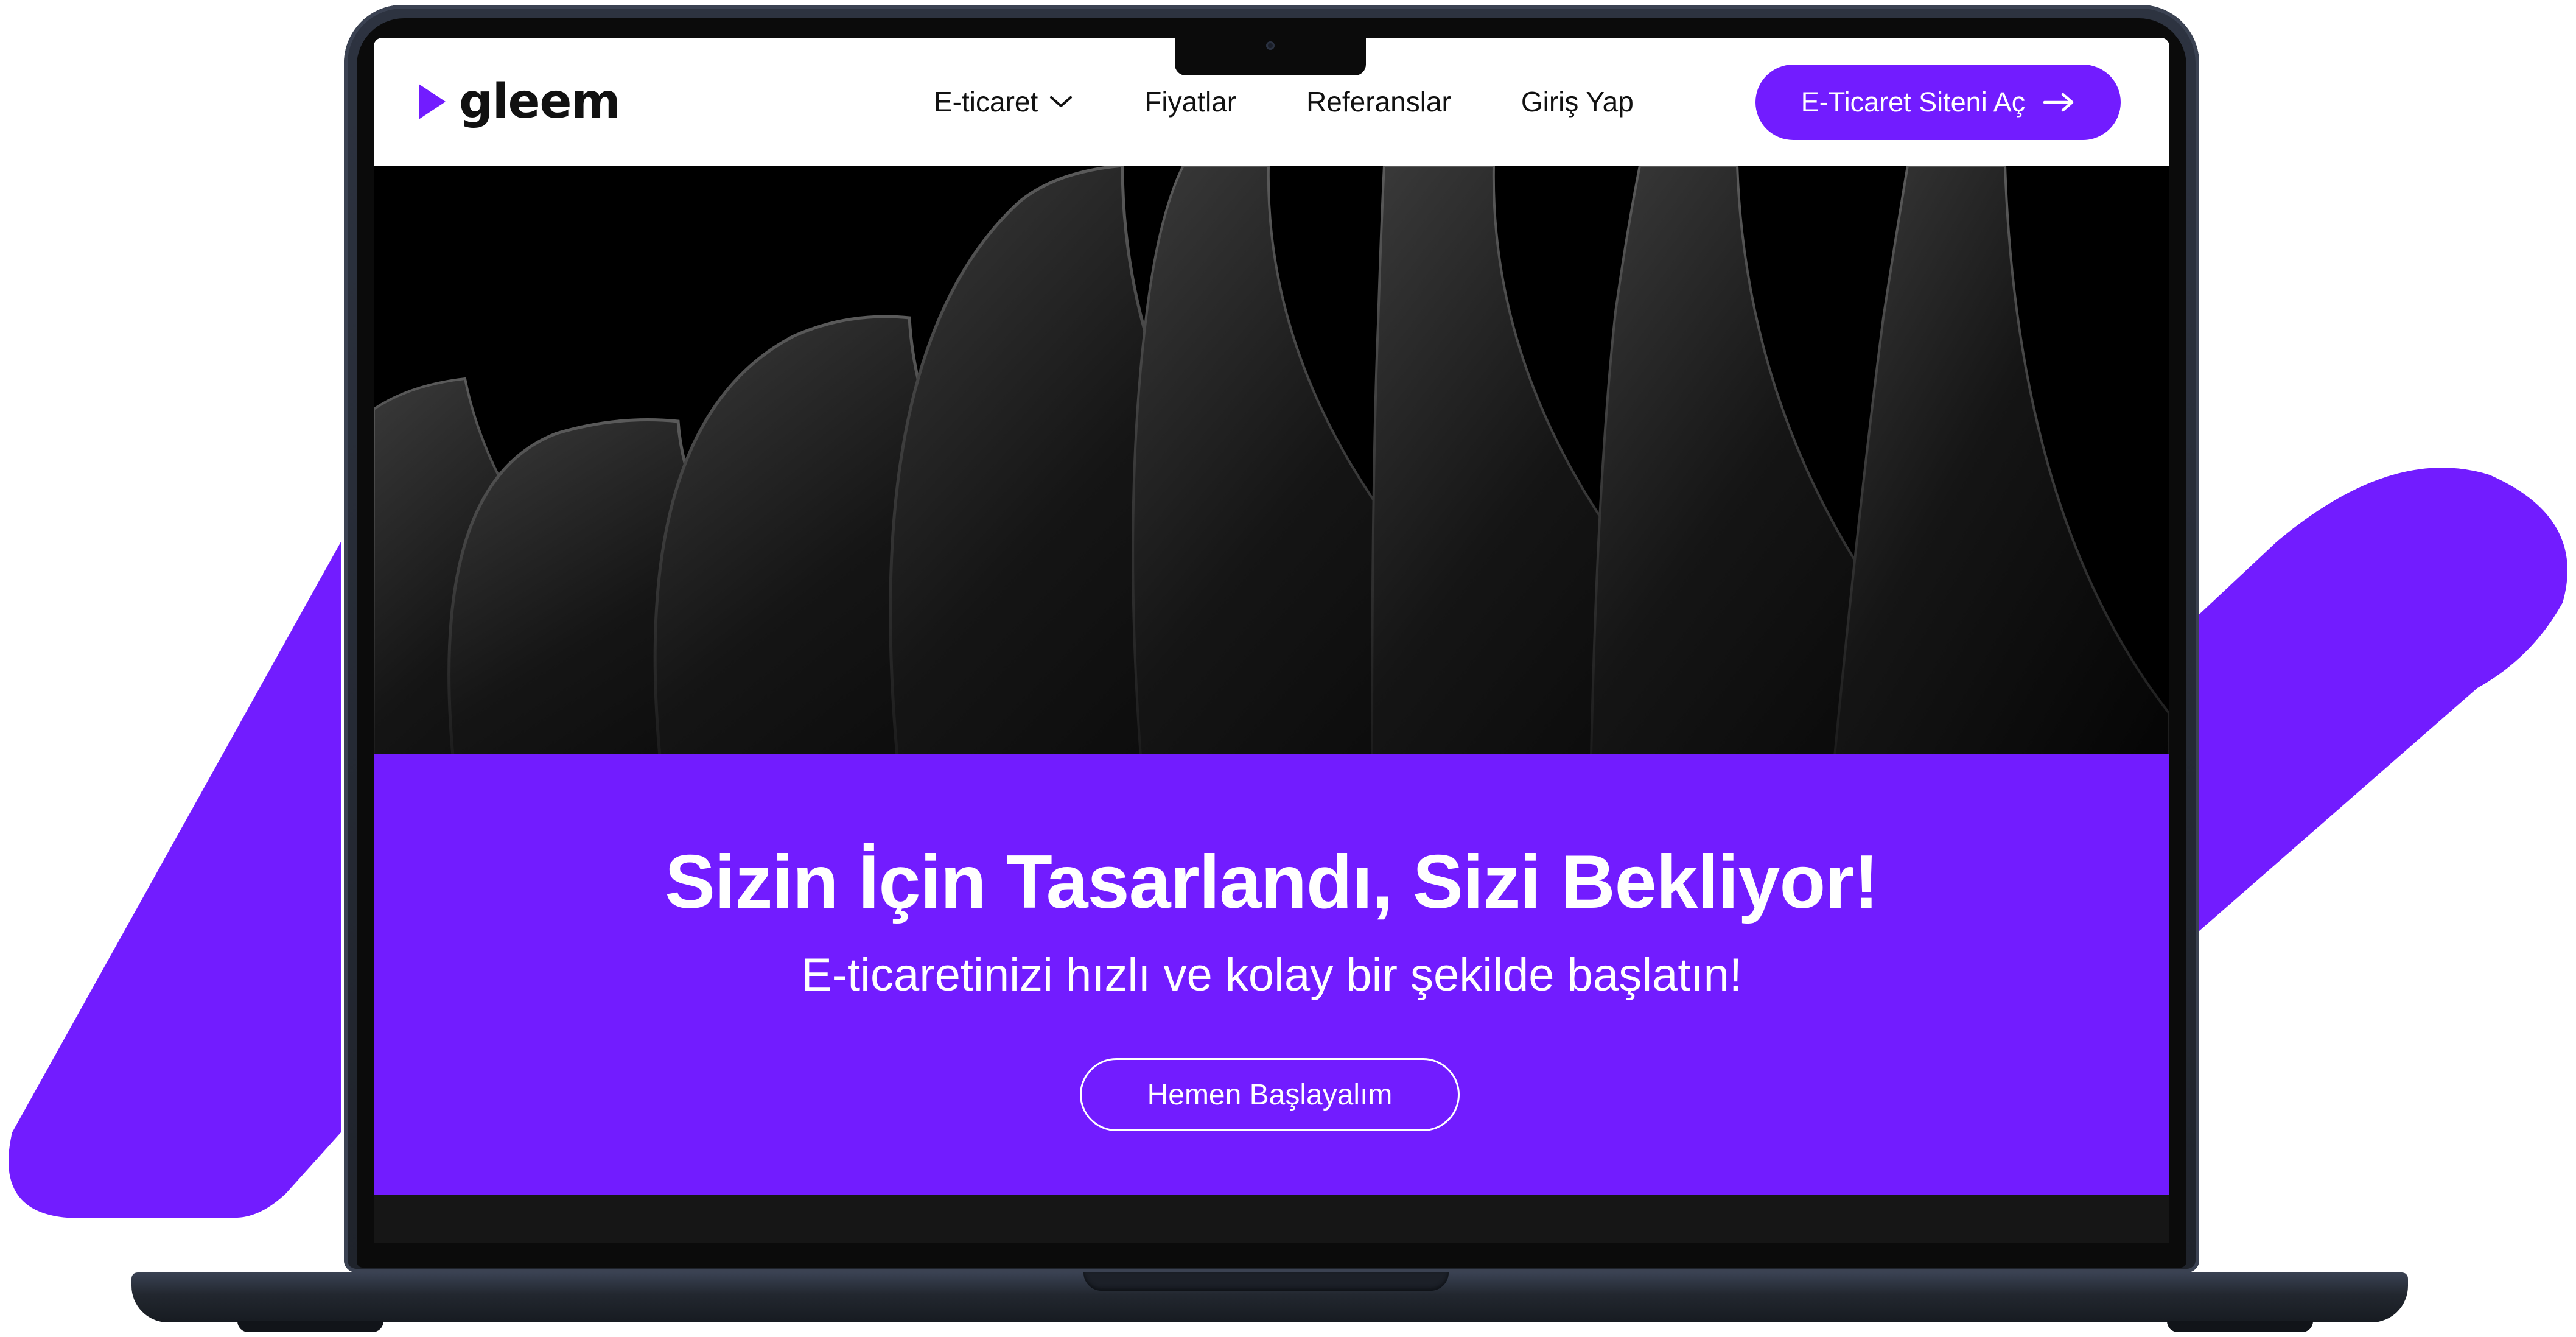  What do you see at coordinates (1061, 101) in the screenshot?
I see `chevron-down-icon` at bounding box center [1061, 101].